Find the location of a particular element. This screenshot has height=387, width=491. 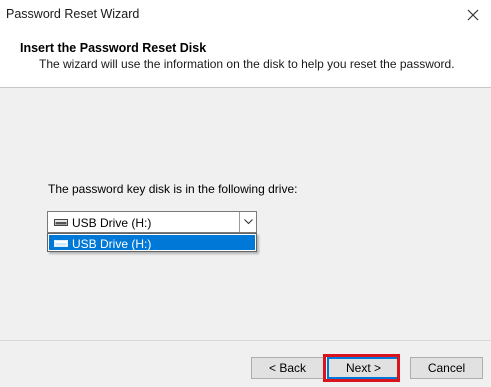

drive-combobox: USB Drive (H:) is located at coordinates (152, 222).